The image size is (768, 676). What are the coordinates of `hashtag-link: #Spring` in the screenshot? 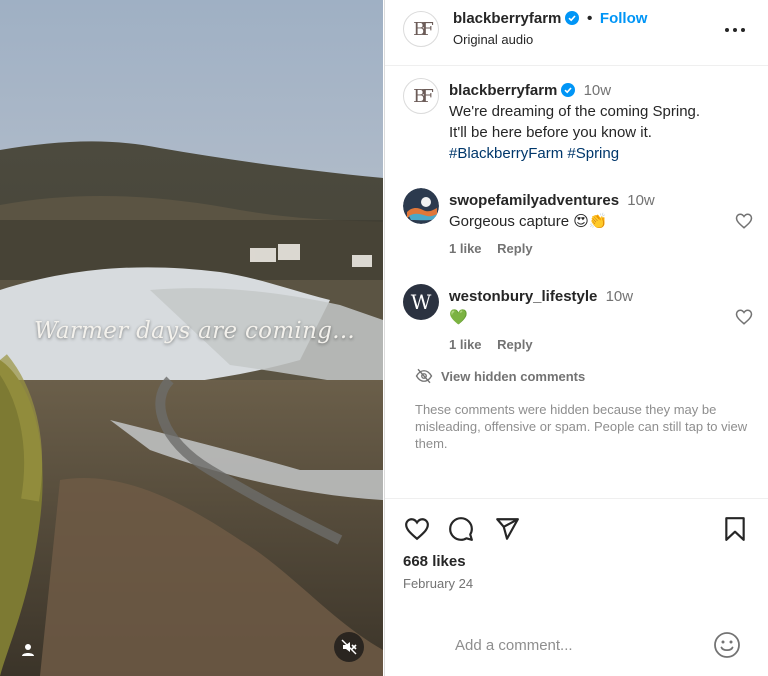 It's located at (593, 153).